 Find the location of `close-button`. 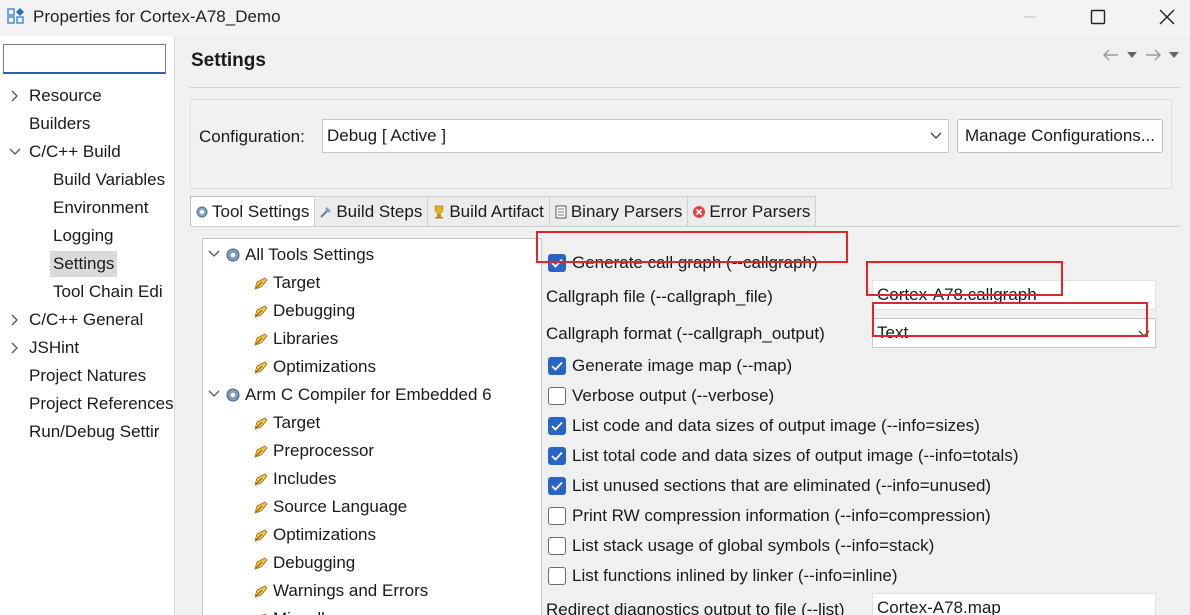

close-button is located at coordinates (1167, 17).